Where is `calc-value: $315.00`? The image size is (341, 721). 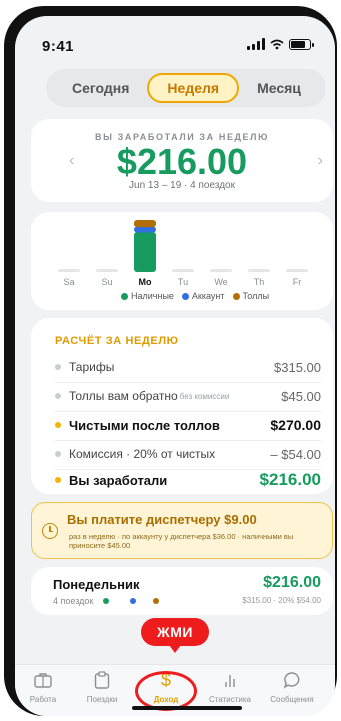
calc-value: $315.00 is located at coordinates (297, 367).